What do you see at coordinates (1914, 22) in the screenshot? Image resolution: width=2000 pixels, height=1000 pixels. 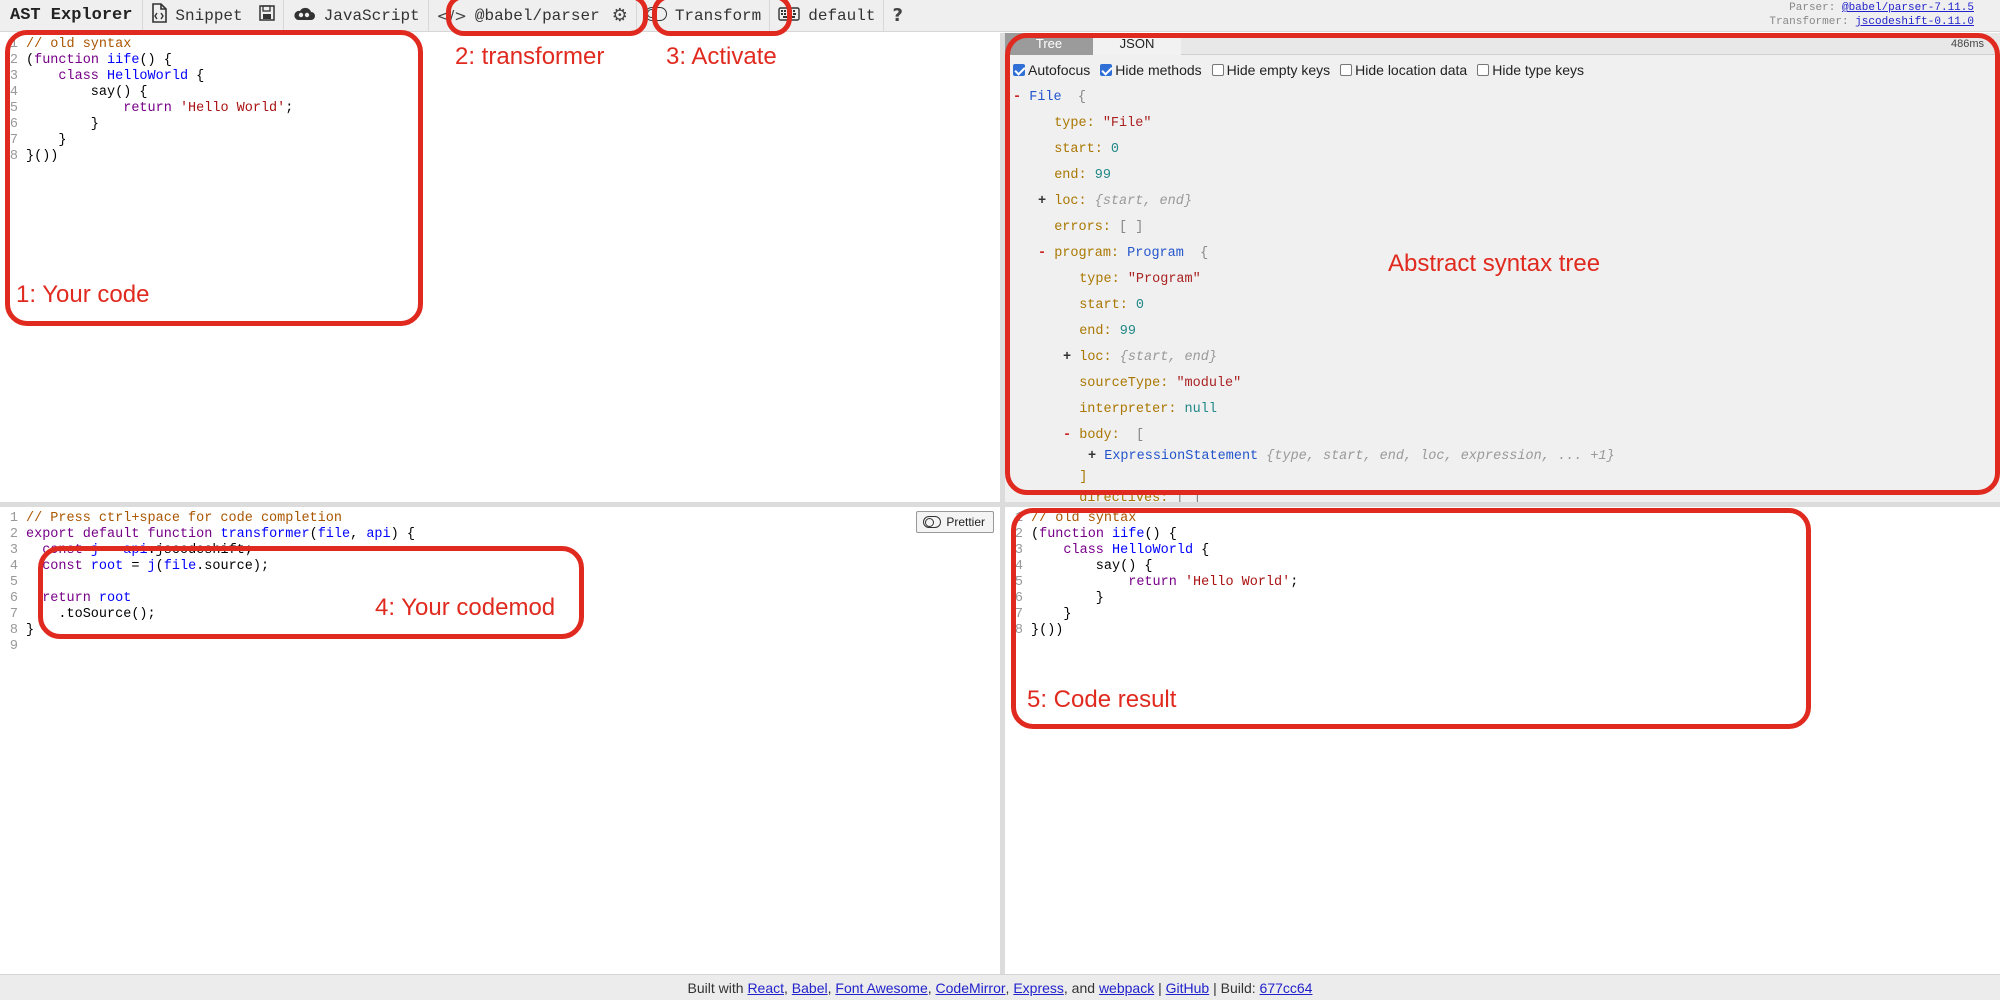 I see `transformer-version-link: jscodeshift-0.11.0` at bounding box center [1914, 22].